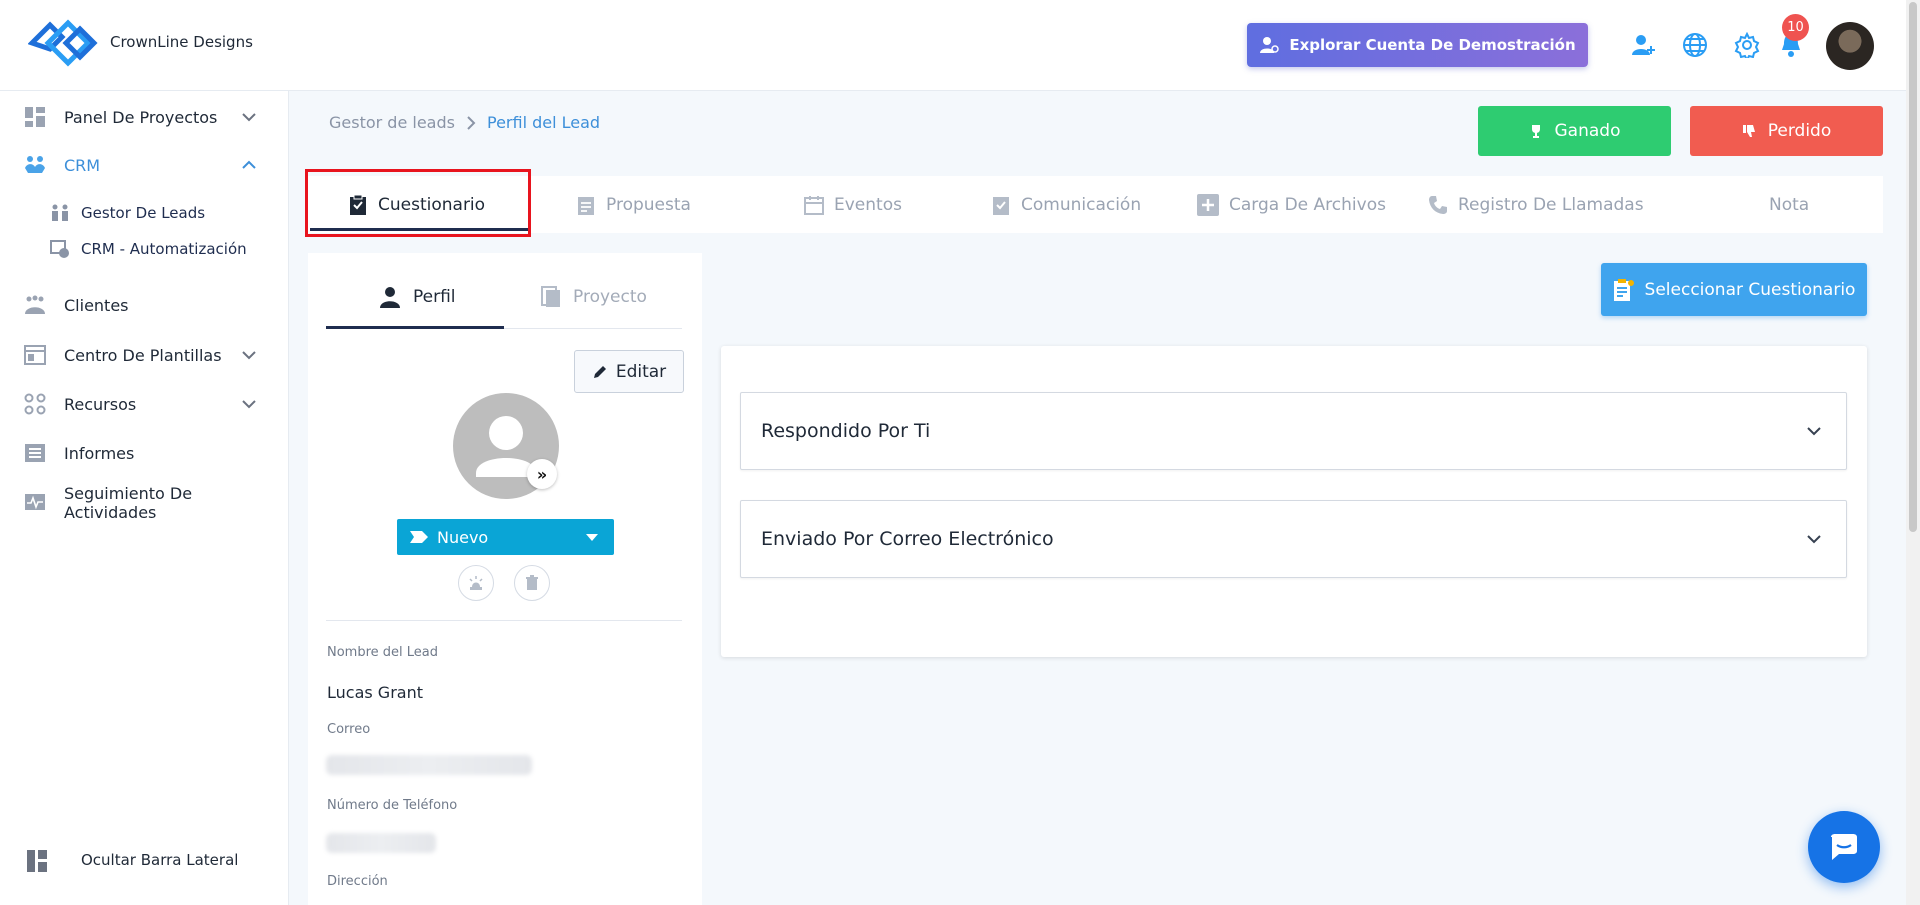 Image resolution: width=1920 pixels, height=905 pixels. Describe the element at coordinates (35, 502) in the screenshot. I see `activity-monitor-icon` at that location.